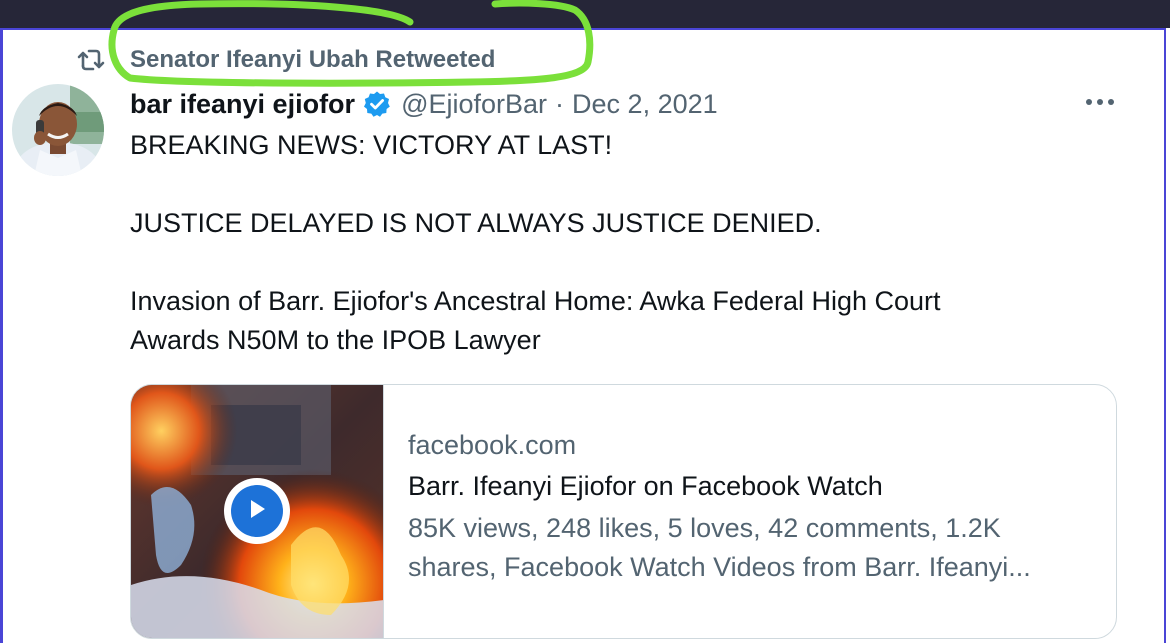  Describe the element at coordinates (242, 104) in the screenshot. I see `author-display-name: bar ifeanyi ejiofor` at that location.